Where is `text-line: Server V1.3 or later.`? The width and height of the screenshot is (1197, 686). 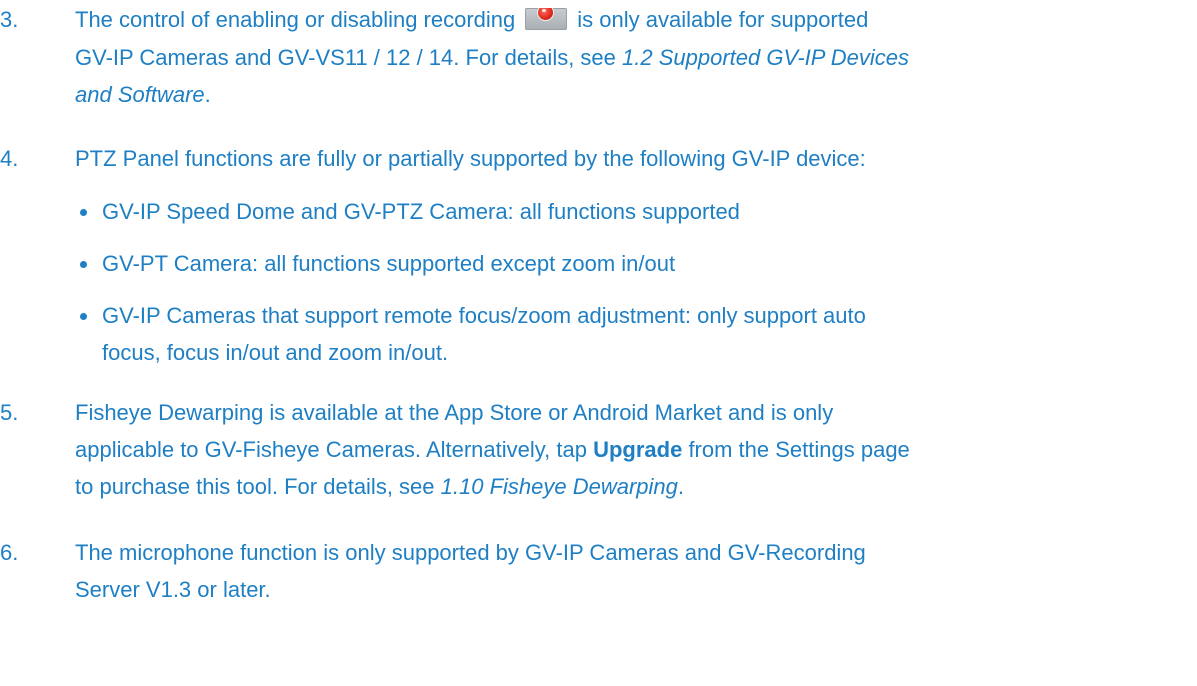 text-line: Server V1.3 or later. is located at coordinates (173, 589).